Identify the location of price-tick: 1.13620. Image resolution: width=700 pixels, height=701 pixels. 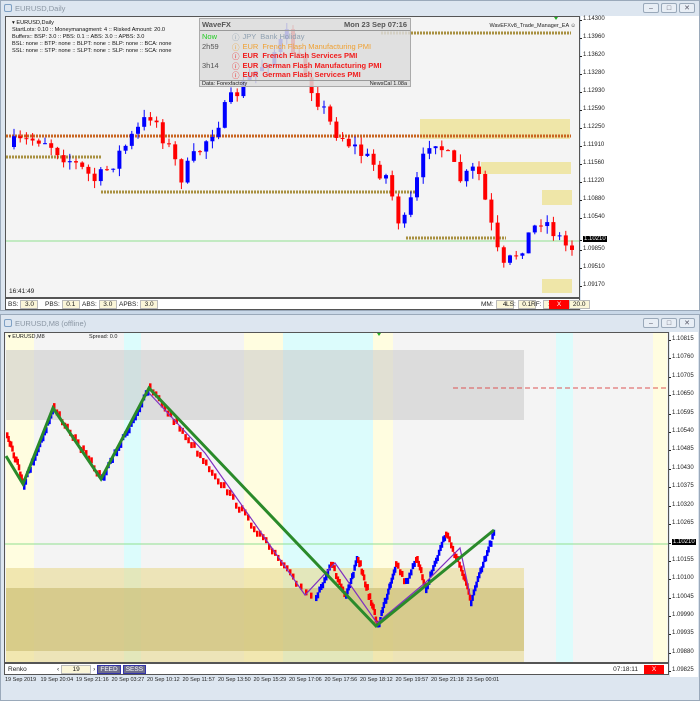
(592, 55).